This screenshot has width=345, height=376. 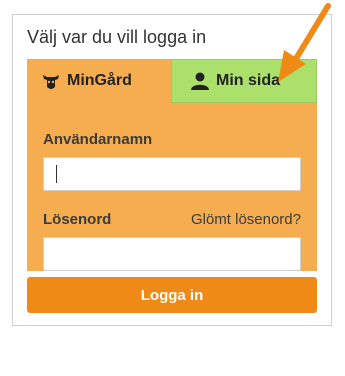 What do you see at coordinates (172, 254) in the screenshot?
I see `password-input` at bounding box center [172, 254].